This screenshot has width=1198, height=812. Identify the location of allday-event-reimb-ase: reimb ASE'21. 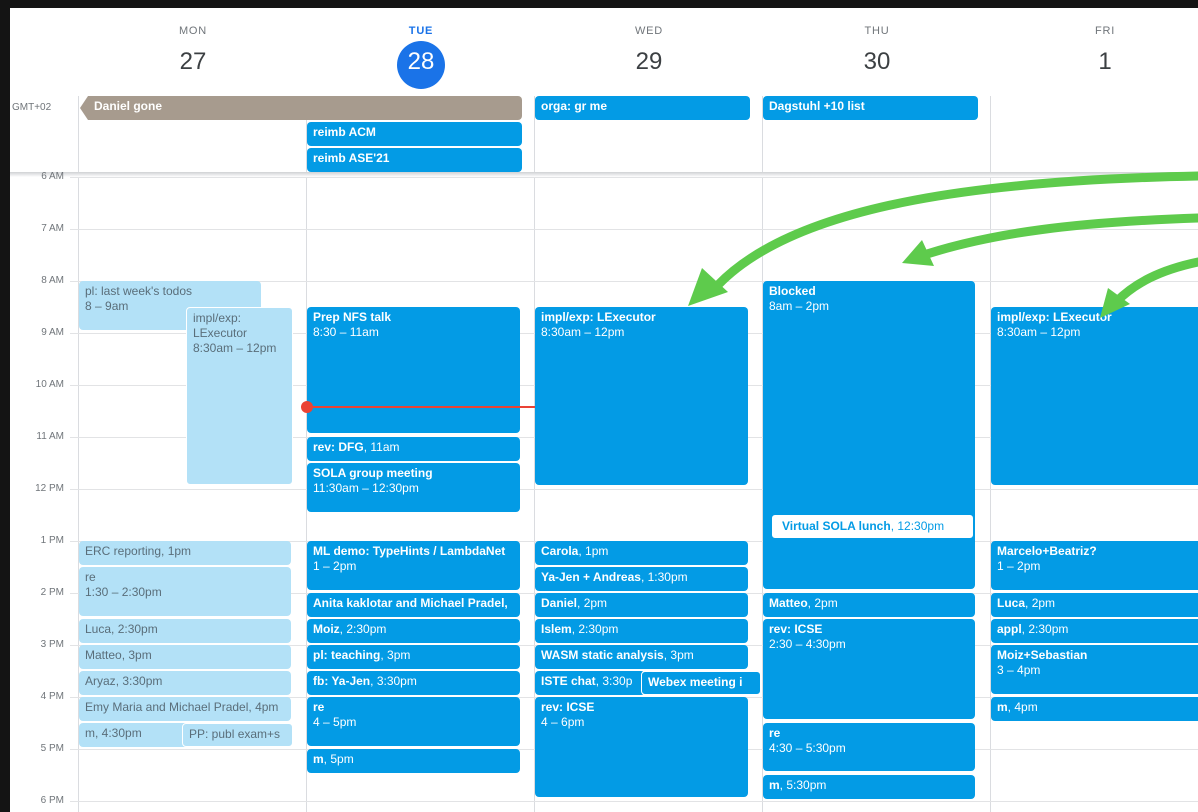
(414, 160).